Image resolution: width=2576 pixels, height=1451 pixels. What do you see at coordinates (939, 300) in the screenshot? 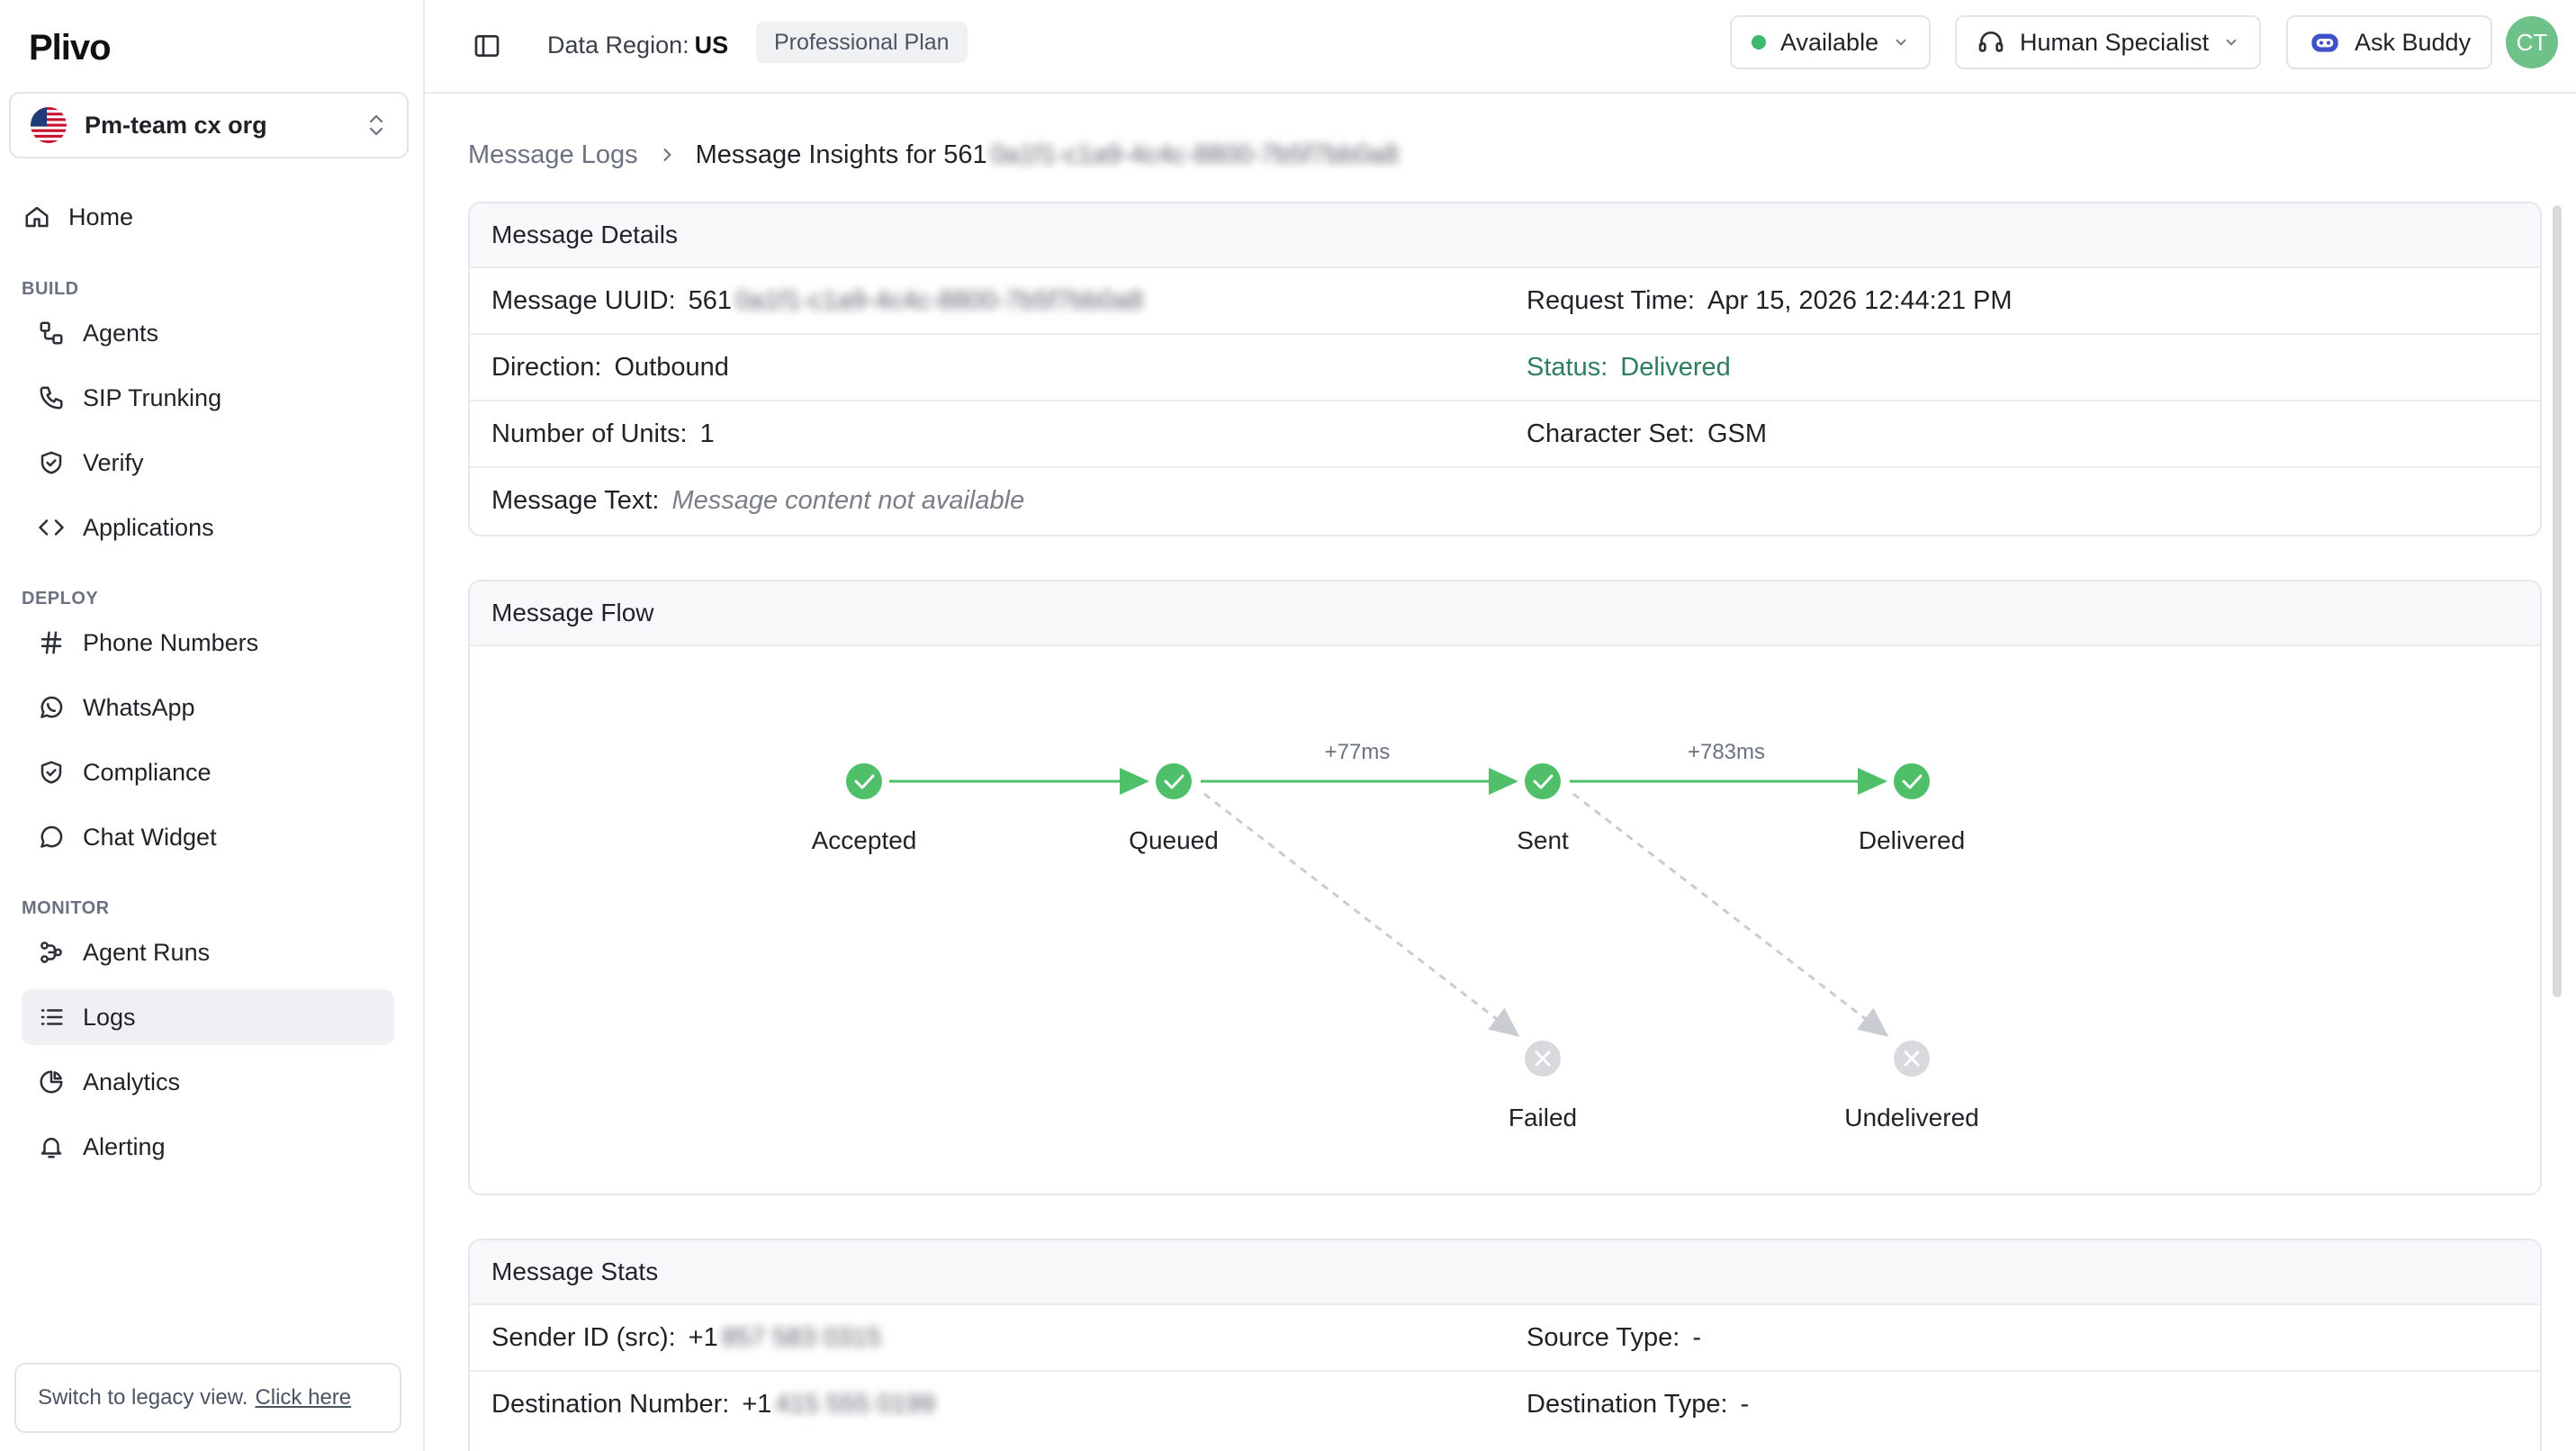
I see `redacted-uuid: 0a1f1-c1a9-4c4c-8800-7b5f7bb0a8` at bounding box center [939, 300].